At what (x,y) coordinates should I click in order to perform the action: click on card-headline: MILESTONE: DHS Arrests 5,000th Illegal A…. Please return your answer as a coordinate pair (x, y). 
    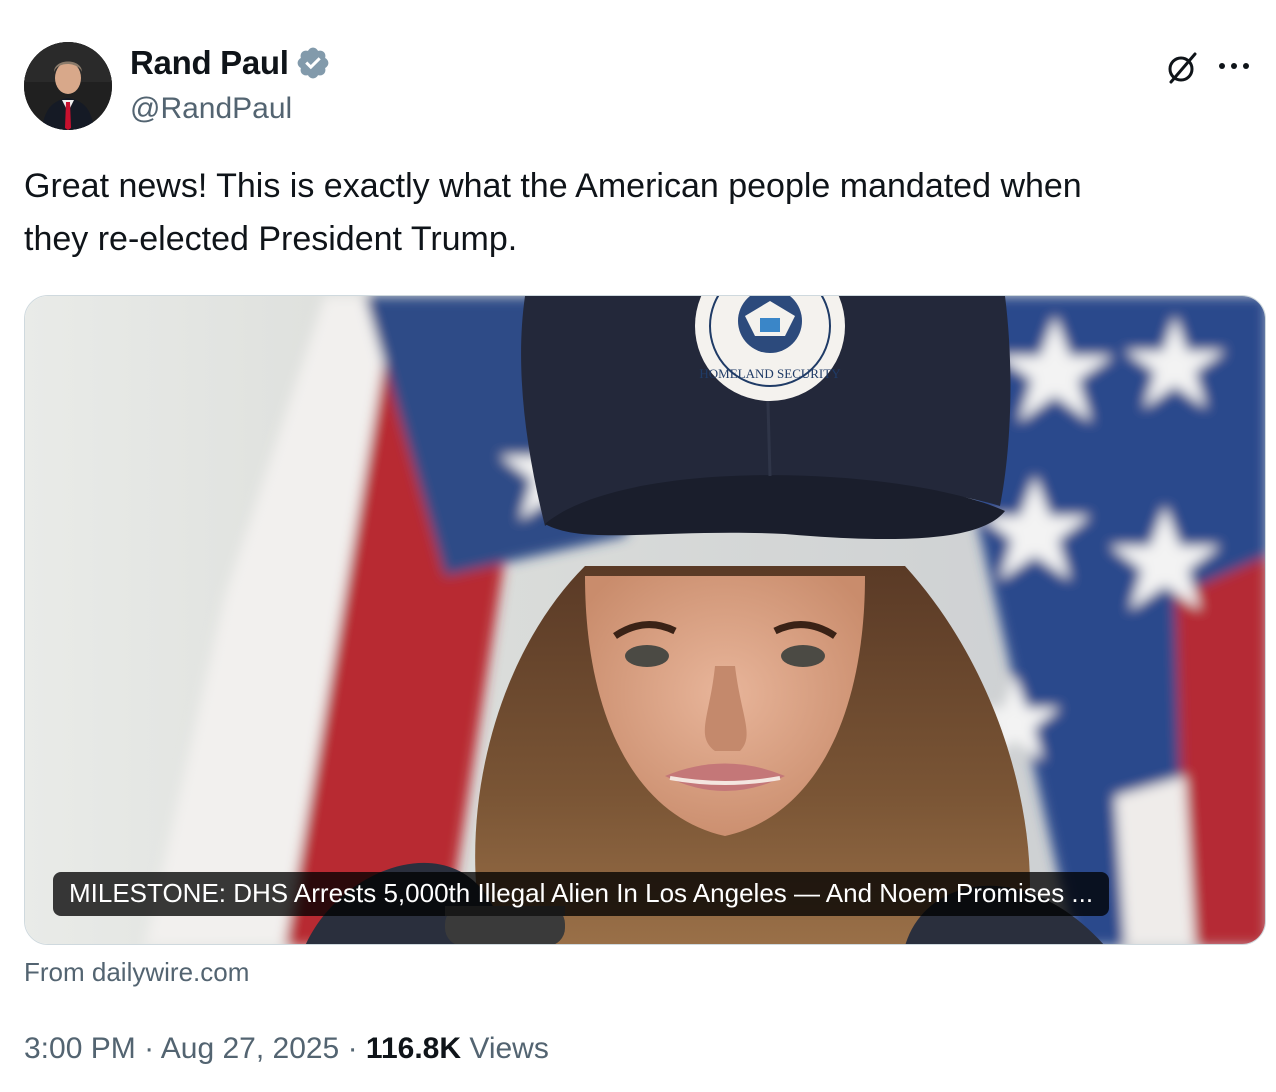
    Looking at the image, I should click on (581, 894).